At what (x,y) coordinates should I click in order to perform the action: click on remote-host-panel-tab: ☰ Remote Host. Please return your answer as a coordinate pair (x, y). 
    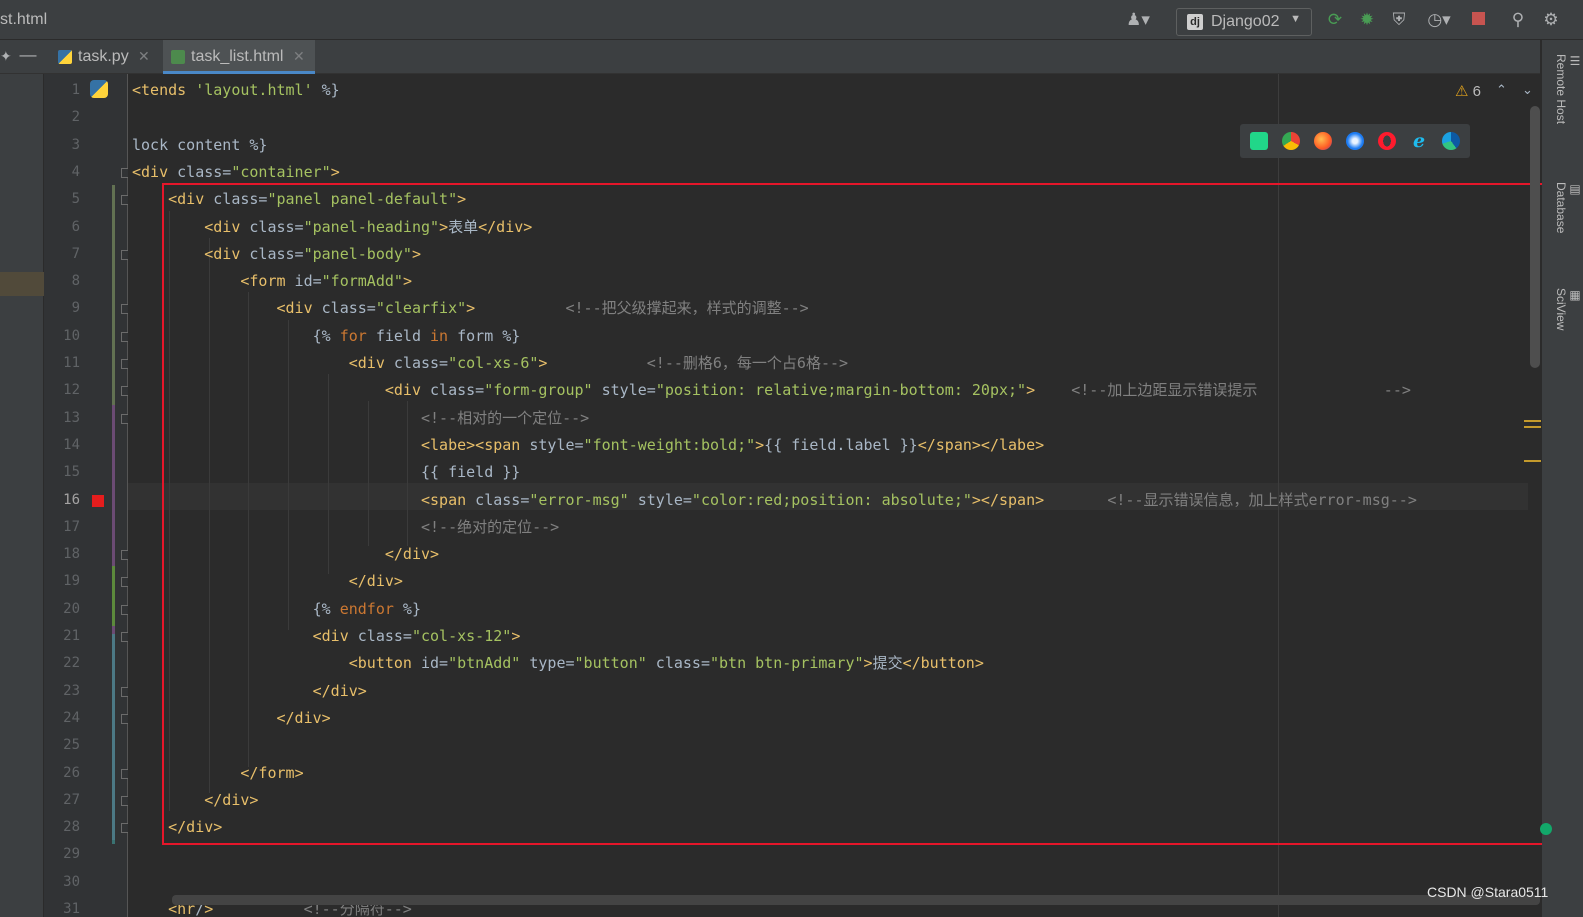
    Looking at the image, I should click on (1568, 89).